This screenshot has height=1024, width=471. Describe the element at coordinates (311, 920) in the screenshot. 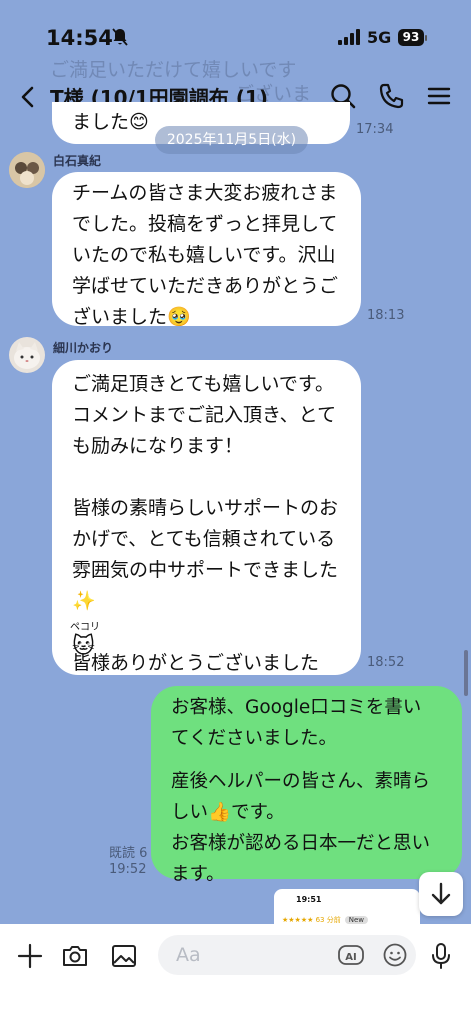

I see `thumbnail-rating: ★★★★★ 63 分前` at that location.